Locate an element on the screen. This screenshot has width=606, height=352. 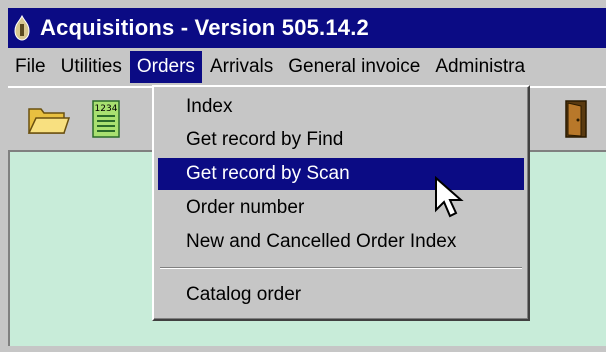
menu-utilities: Utilities is located at coordinates (91, 67).